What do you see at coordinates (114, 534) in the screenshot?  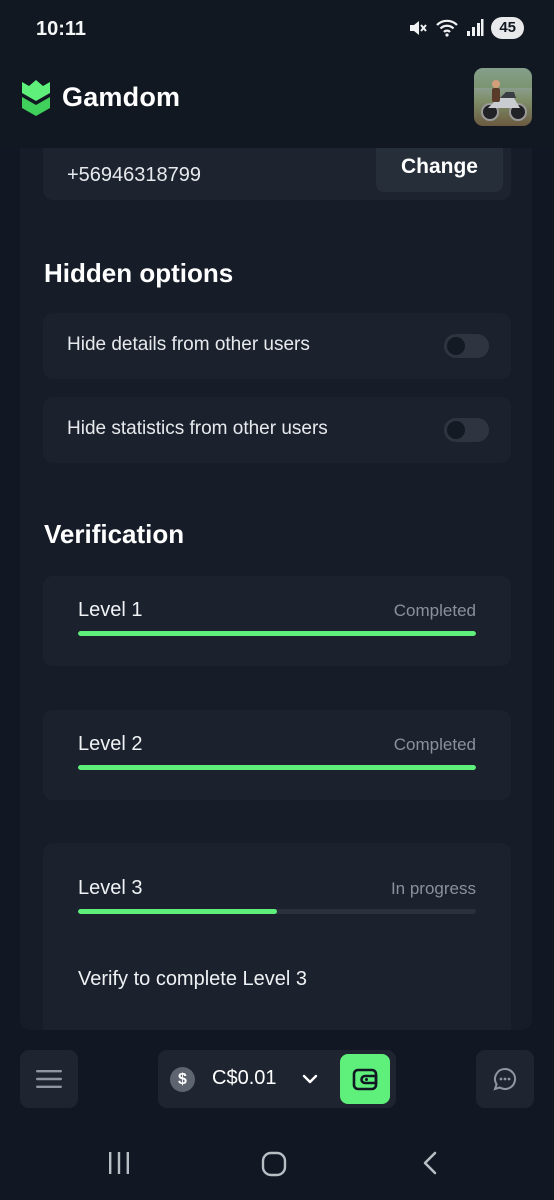 I see `verification-title: Verification` at bounding box center [114, 534].